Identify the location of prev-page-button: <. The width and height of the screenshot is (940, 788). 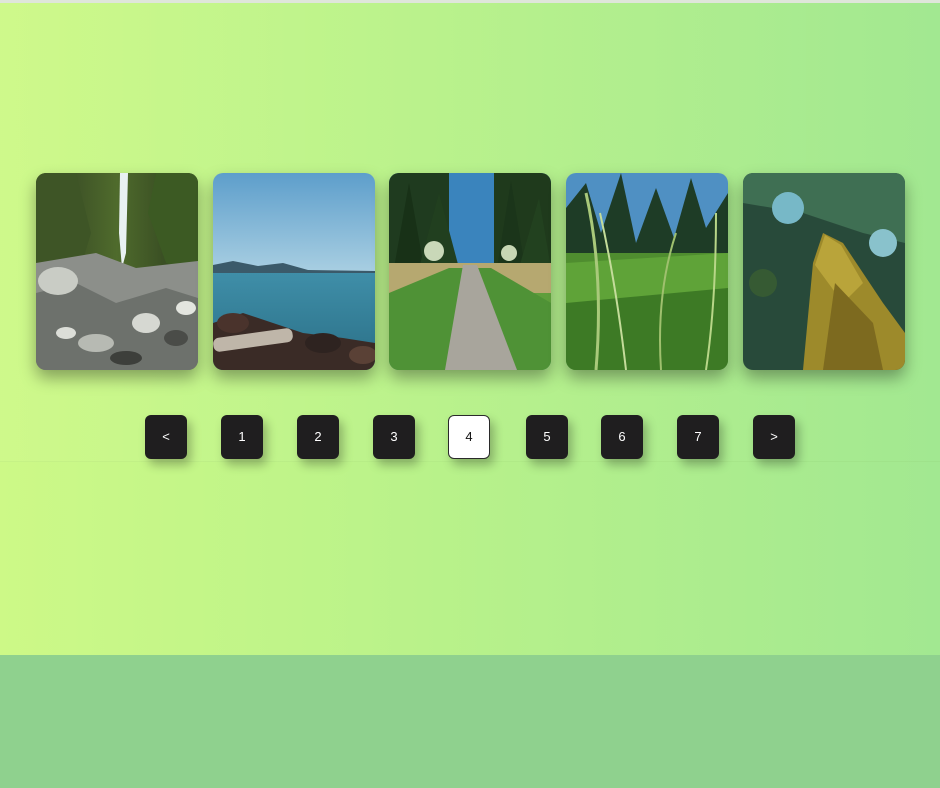
(166, 437).